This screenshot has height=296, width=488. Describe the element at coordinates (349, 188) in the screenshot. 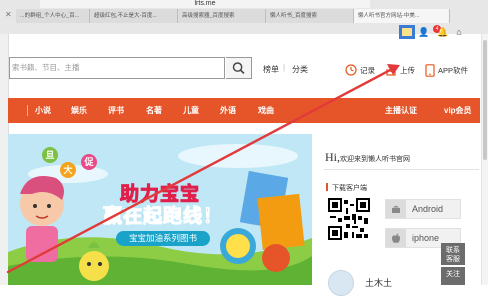

I see `download-title: 下载客户端` at that location.